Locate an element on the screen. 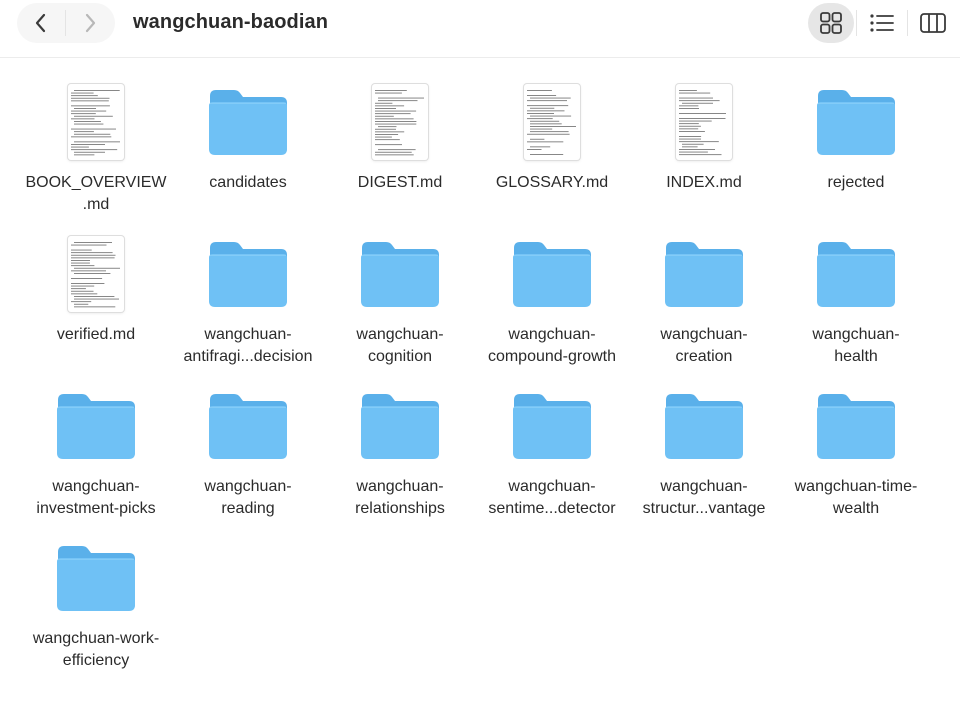 This screenshot has height=701, width=960. column-view-button is located at coordinates (933, 23).